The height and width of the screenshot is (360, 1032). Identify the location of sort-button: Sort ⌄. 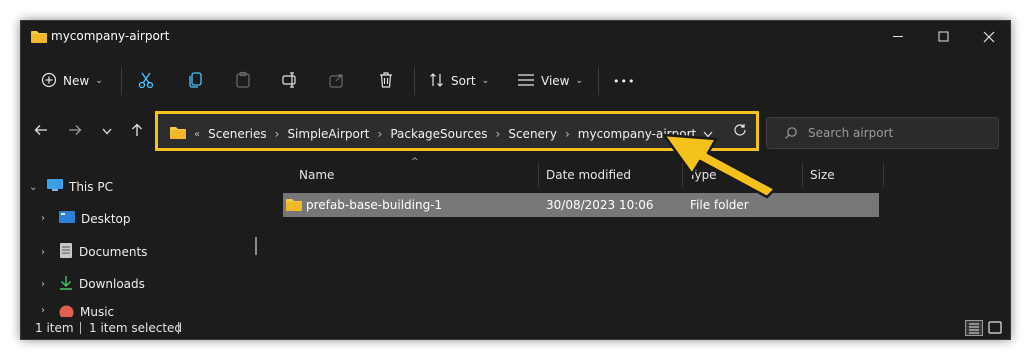
(459, 81).